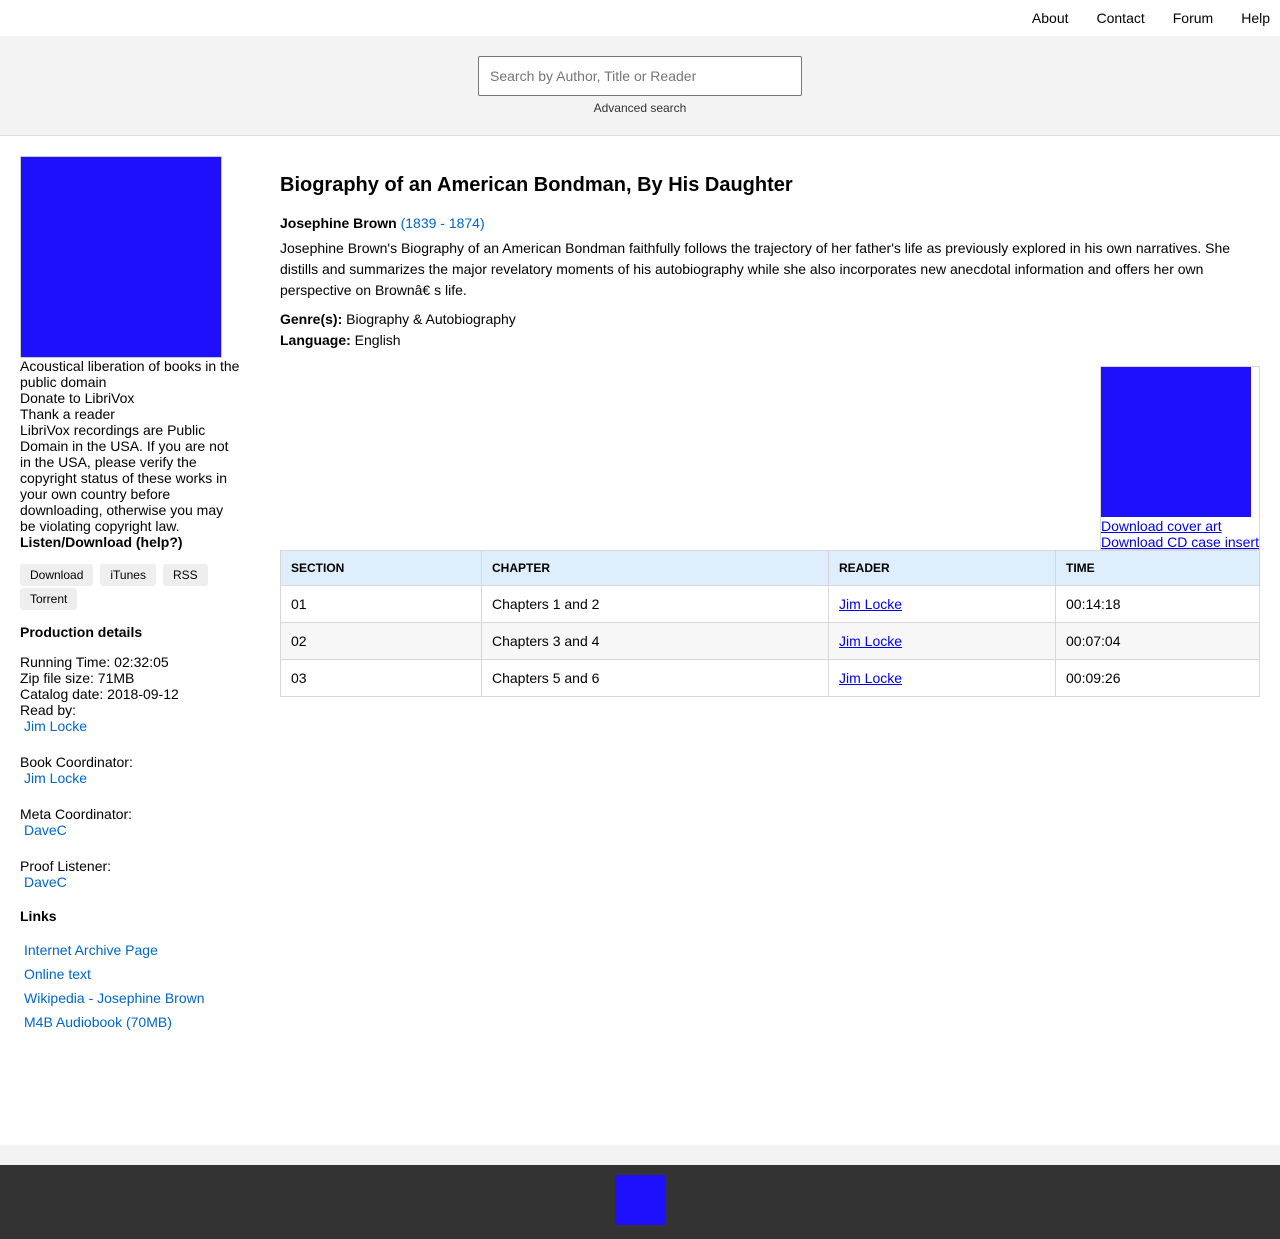 This screenshot has height=1239, width=1280. Describe the element at coordinates (130, 414) in the screenshot. I see `thank-reader-link: Thank a reader` at that location.